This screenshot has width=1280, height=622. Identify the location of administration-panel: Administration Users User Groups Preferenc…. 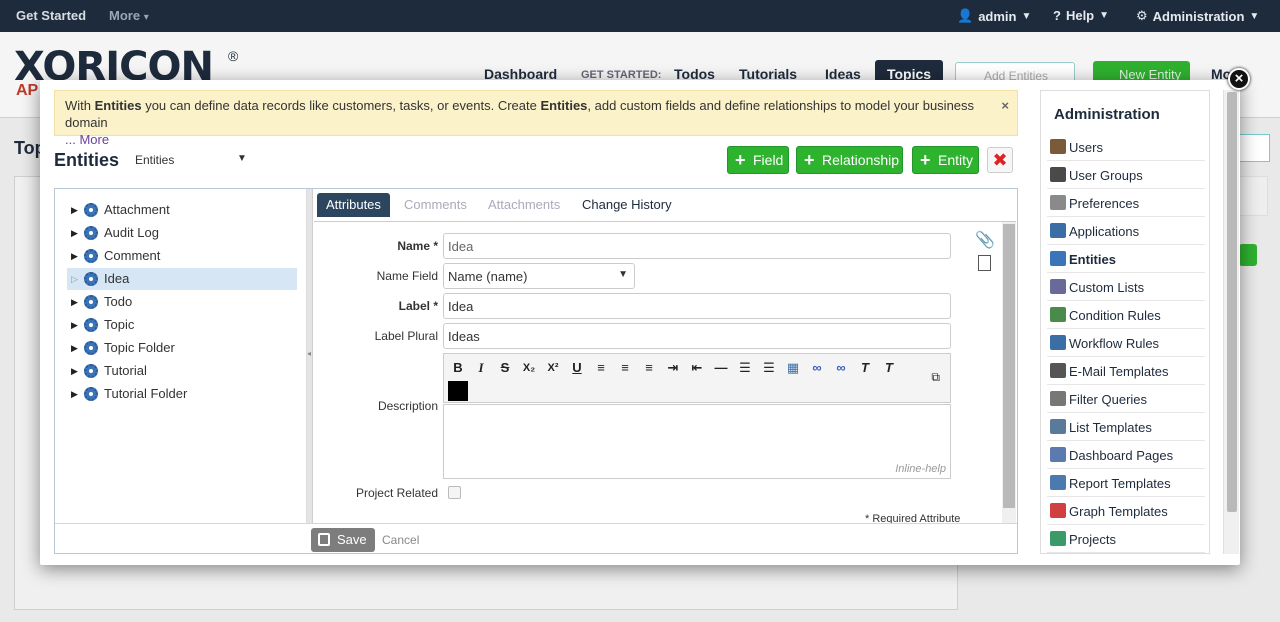
(1125, 322).